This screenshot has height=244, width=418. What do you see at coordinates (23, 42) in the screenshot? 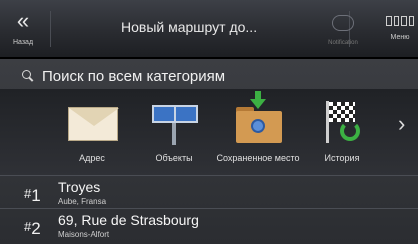
I see `back-label: Назад` at bounding box center [23, 42].